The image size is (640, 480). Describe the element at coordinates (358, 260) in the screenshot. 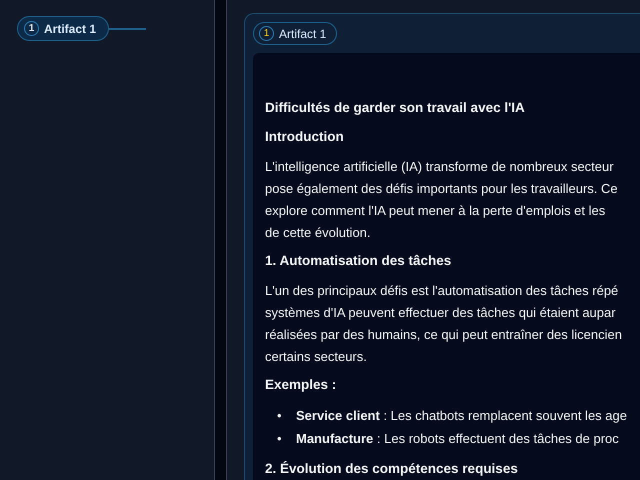

I see `section-heading: 1. Automatisation des tâches` at that location.